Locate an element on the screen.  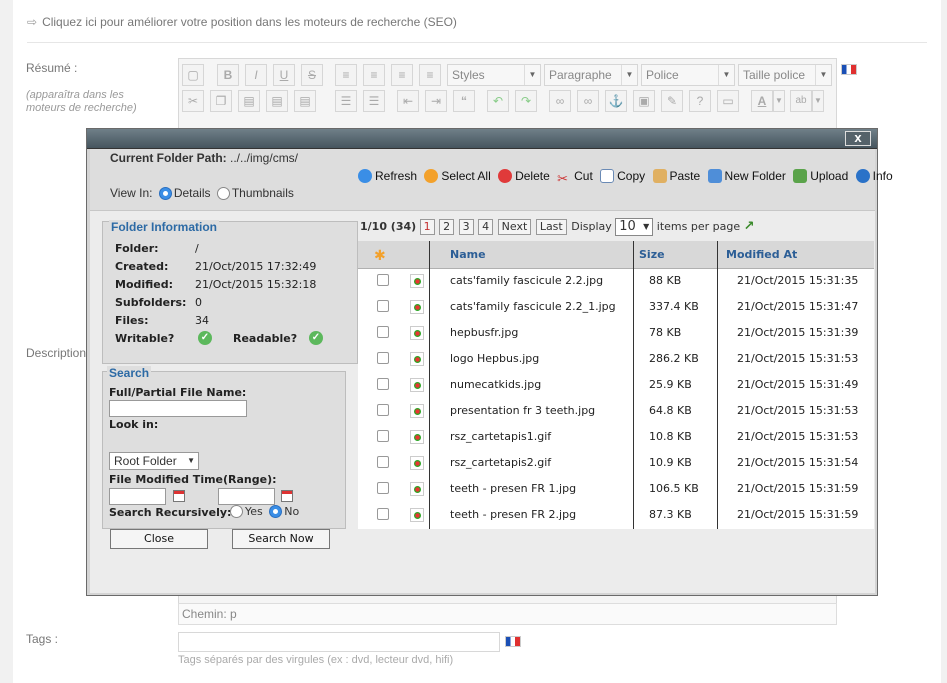
paste-text-icon: ▤ is located at coordinates (277, 101).